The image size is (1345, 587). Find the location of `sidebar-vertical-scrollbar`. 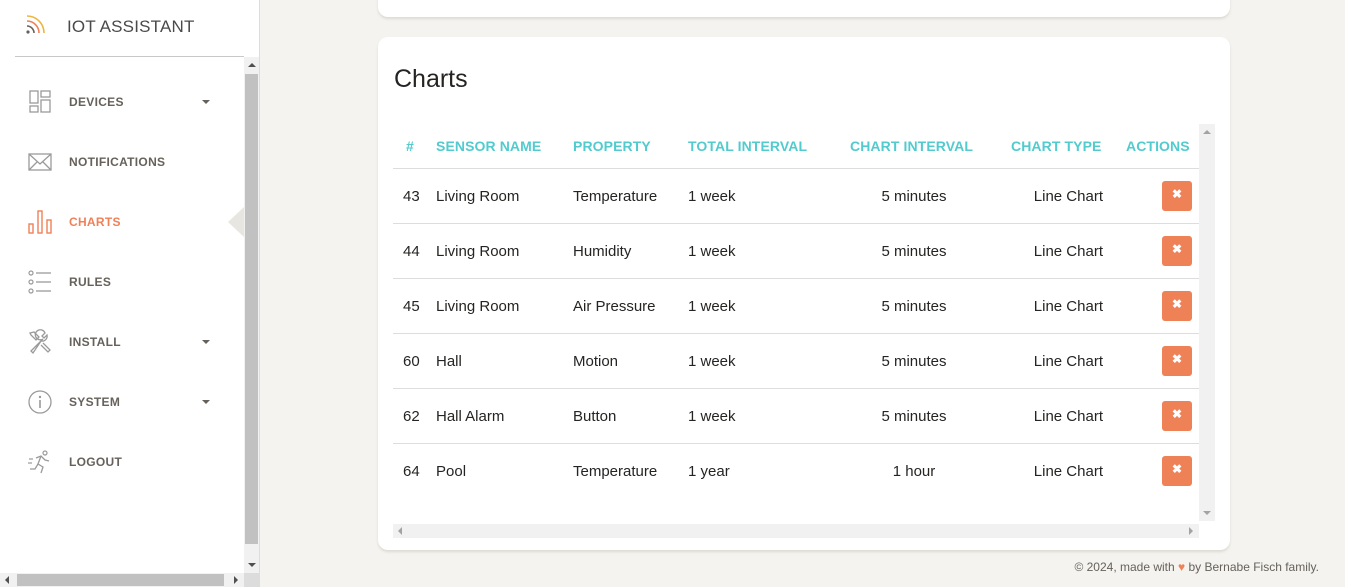

sidebar-vertical-scrollbar is located at coordinates (251, 315).